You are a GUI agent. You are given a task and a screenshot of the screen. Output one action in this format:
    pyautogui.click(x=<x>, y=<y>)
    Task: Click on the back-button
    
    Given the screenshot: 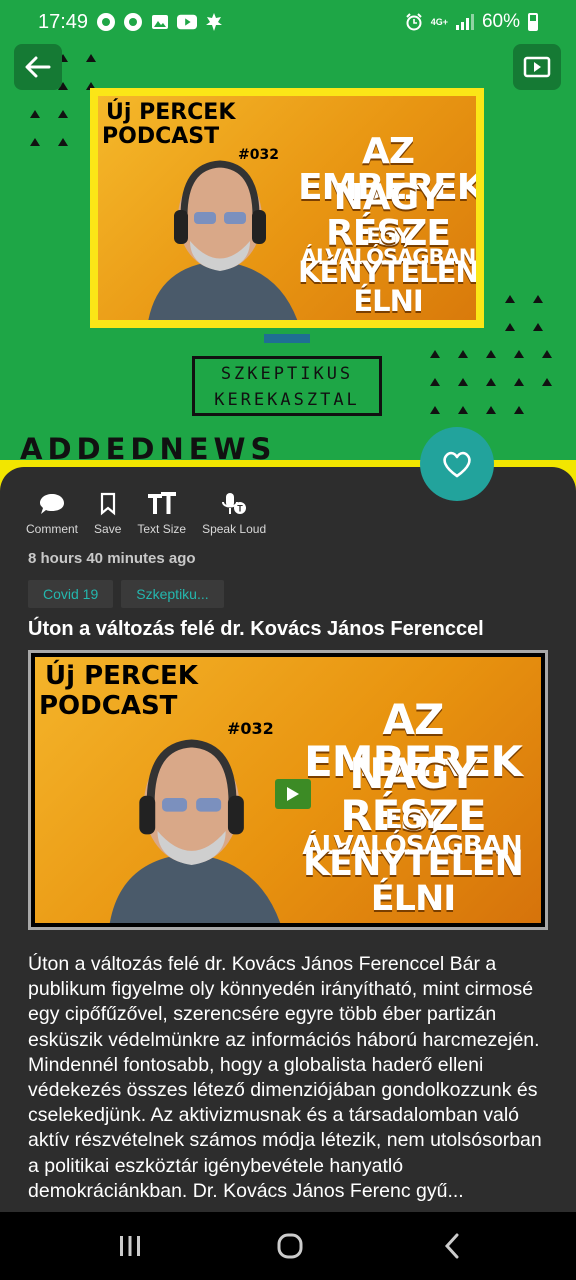 What is the action you would take?
    pyautogui.click(x=38, y=67)
    